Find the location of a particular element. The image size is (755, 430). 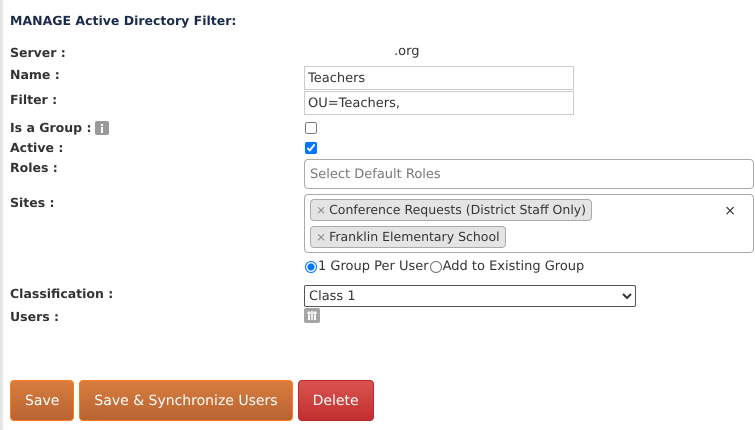

clear-icon: × is located at coordinates (730, 211).